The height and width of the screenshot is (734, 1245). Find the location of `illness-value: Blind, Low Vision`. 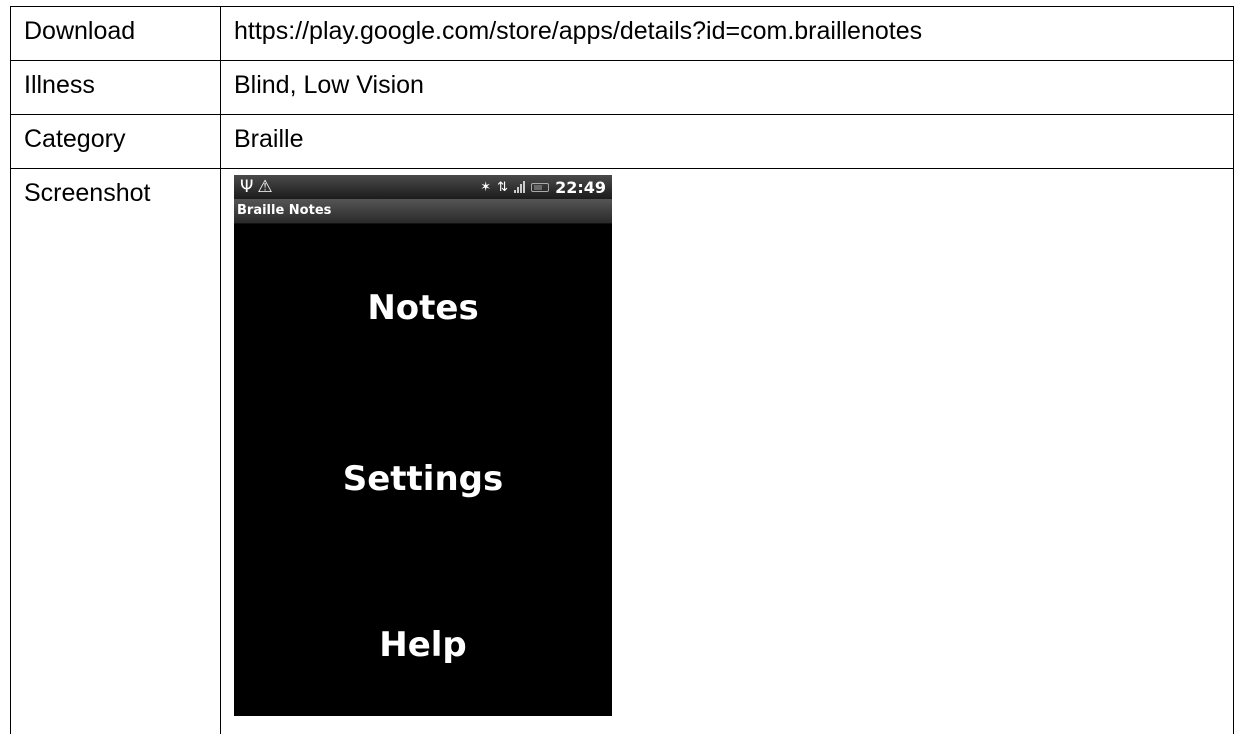

illness-value: Blind, Low Vision is located at coordinates (727, 87).